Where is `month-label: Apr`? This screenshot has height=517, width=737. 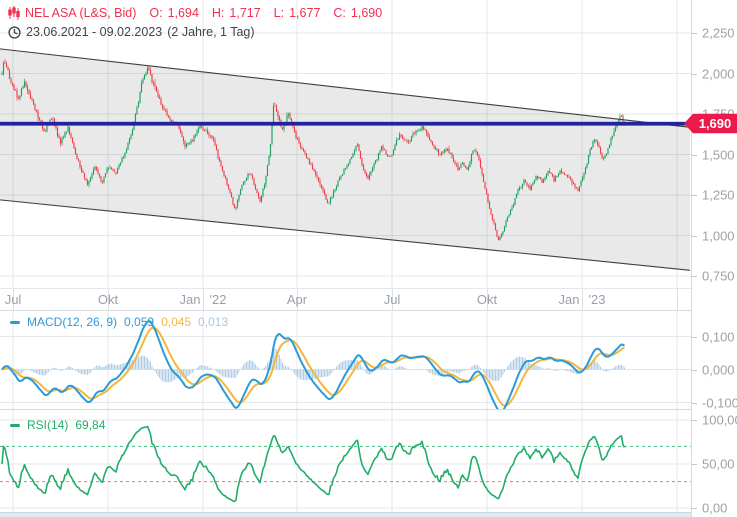
month-label: Apr is located at coordinates (297, 299).